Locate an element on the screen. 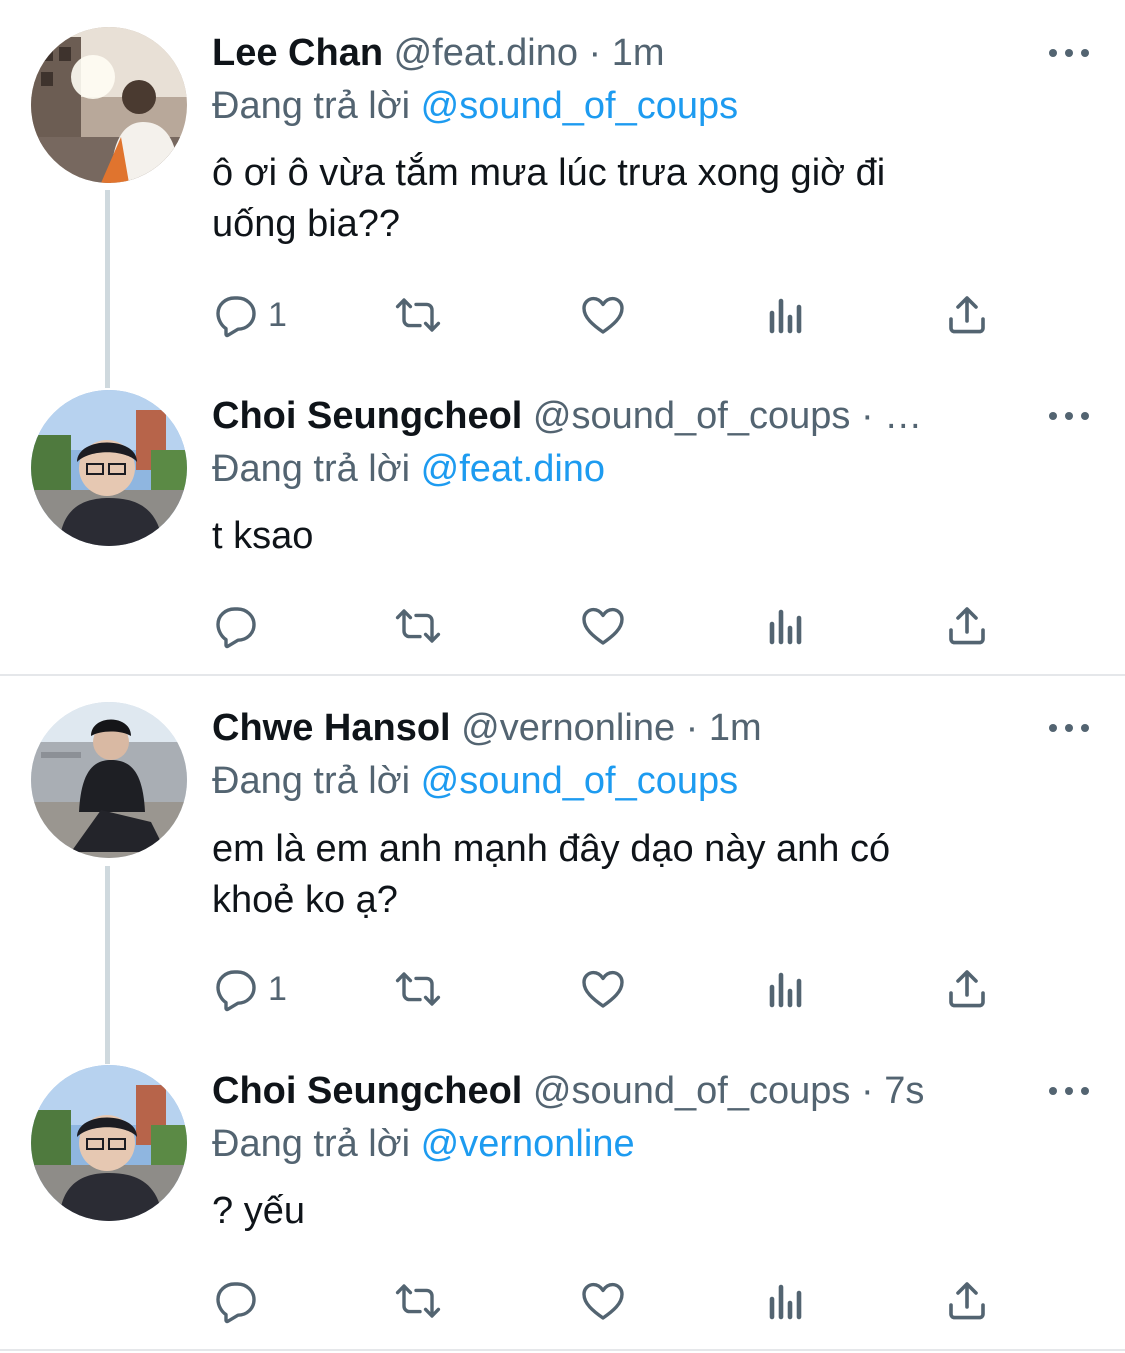 The height and width of the screenshot is (1353, 1125). user-handle: @vernonline is located at coordinates (568, 728).